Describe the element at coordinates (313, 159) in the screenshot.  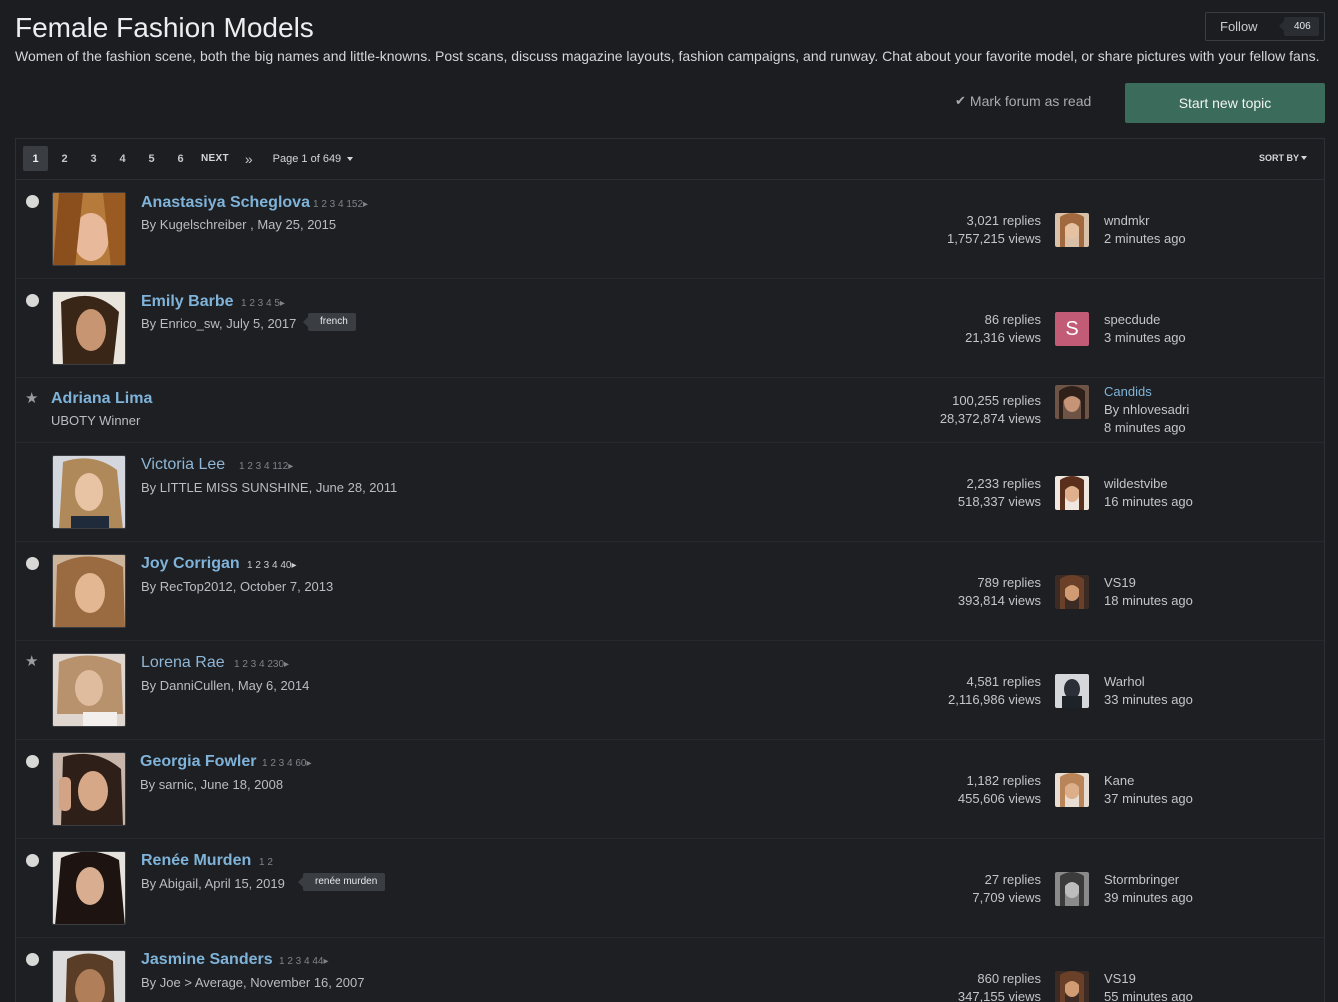
I see `page-jump-dropdown: Page 1 of 649` at that location.